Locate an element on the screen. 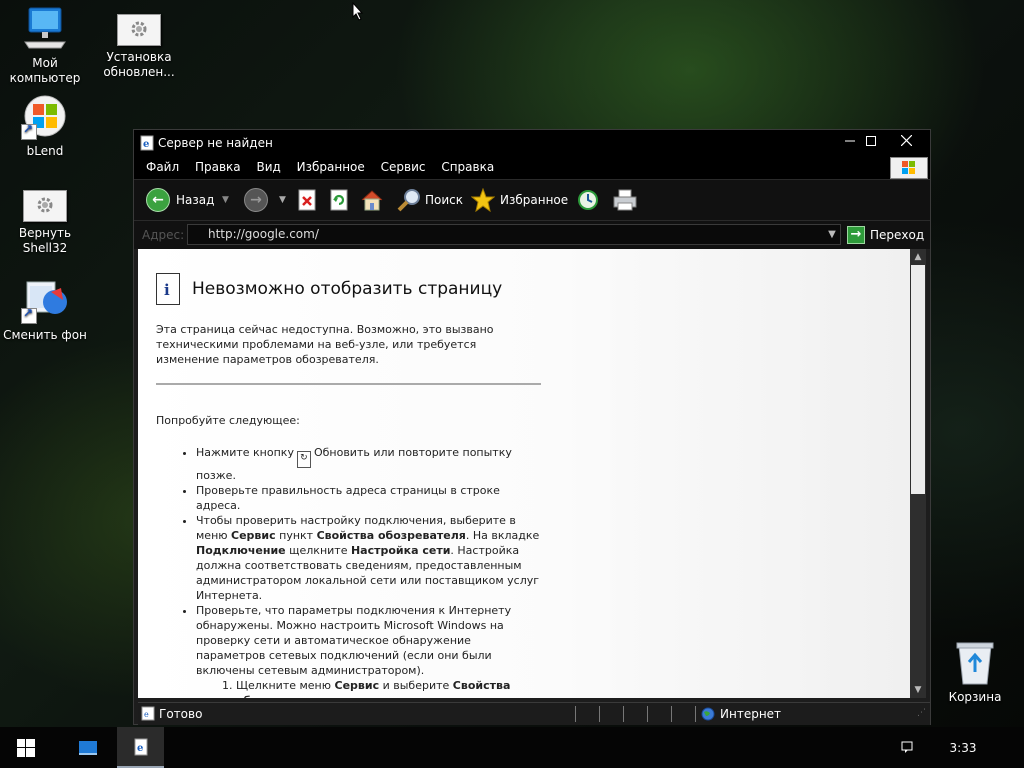  menu-bar: Файл Правка Вид Избранное Сервис Справка is located at coordinates (532, 168).